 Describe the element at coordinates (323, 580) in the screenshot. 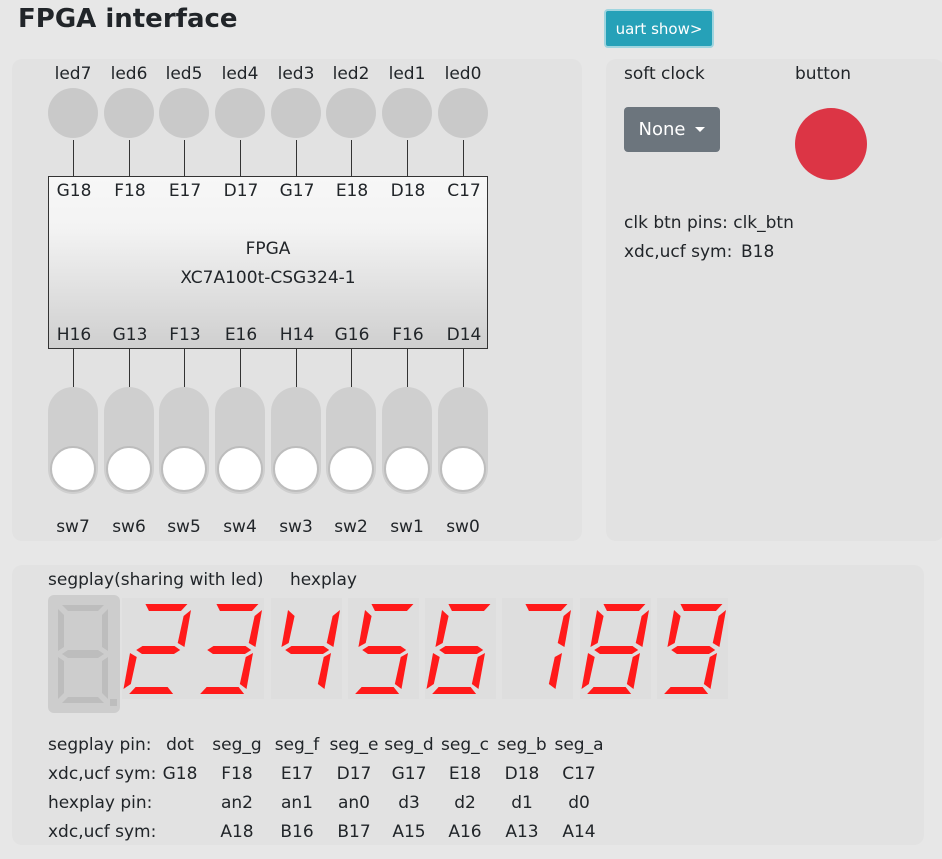

I see `hexplay-title: hexplay` at that location.